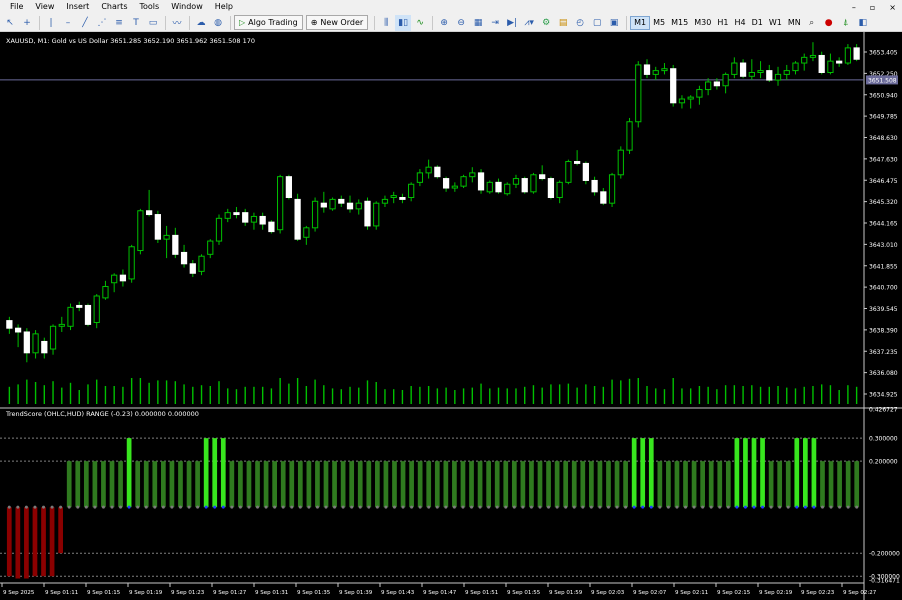  Describe the element at coordinates (892, 7) in the screenshot. I see `close-button: ×` at that location.